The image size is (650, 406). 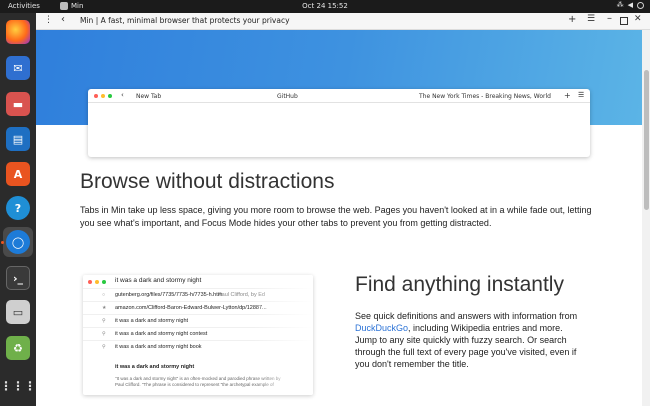 What do you see at coordinates (149, 96) in the screenshot?
I see `mock-tab-new: New Tab` at bounding box center [149, 96].